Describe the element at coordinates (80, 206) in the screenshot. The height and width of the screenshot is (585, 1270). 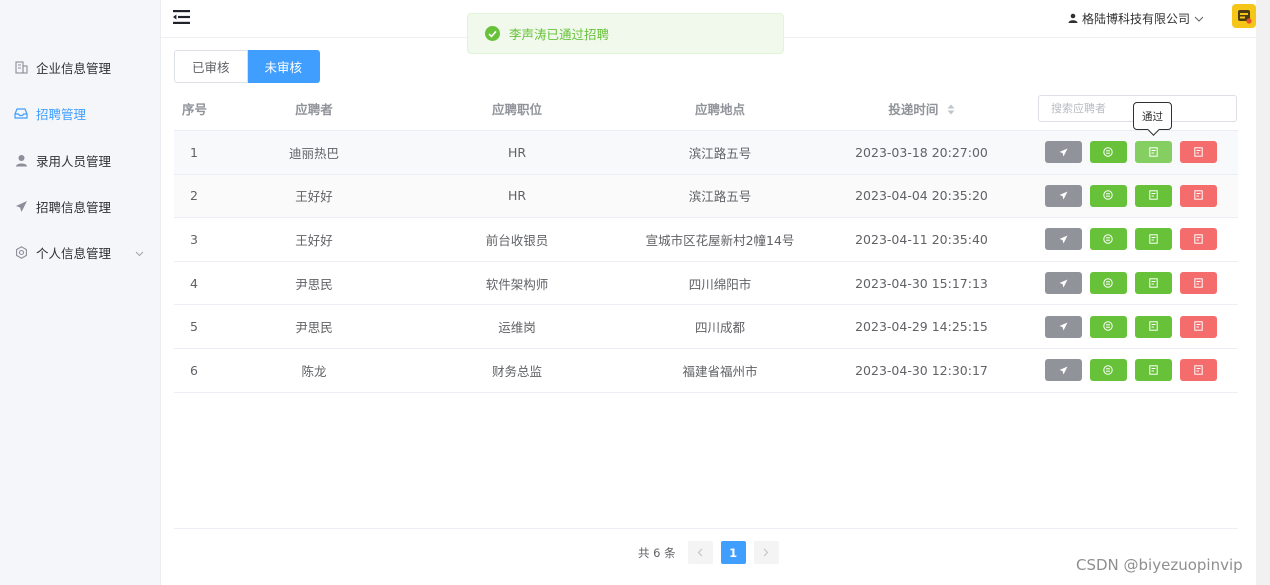
I see `sidebar-item-recruitment-info: 招聘信息管理` at that location.